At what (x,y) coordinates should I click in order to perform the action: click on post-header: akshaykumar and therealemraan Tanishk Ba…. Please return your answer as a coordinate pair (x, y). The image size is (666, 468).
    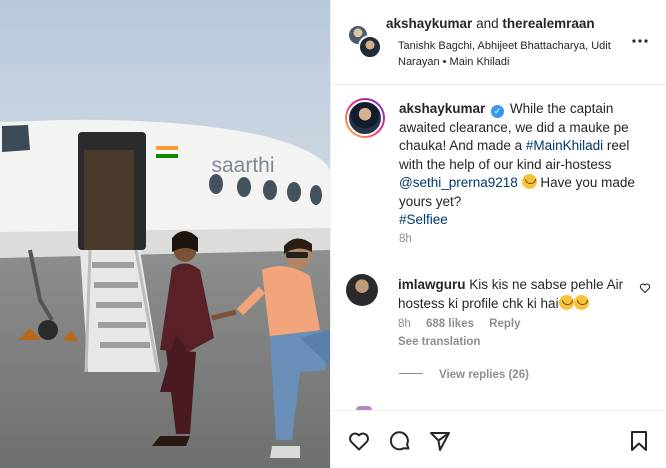
    Looking at the image, I should click on (498, 42).